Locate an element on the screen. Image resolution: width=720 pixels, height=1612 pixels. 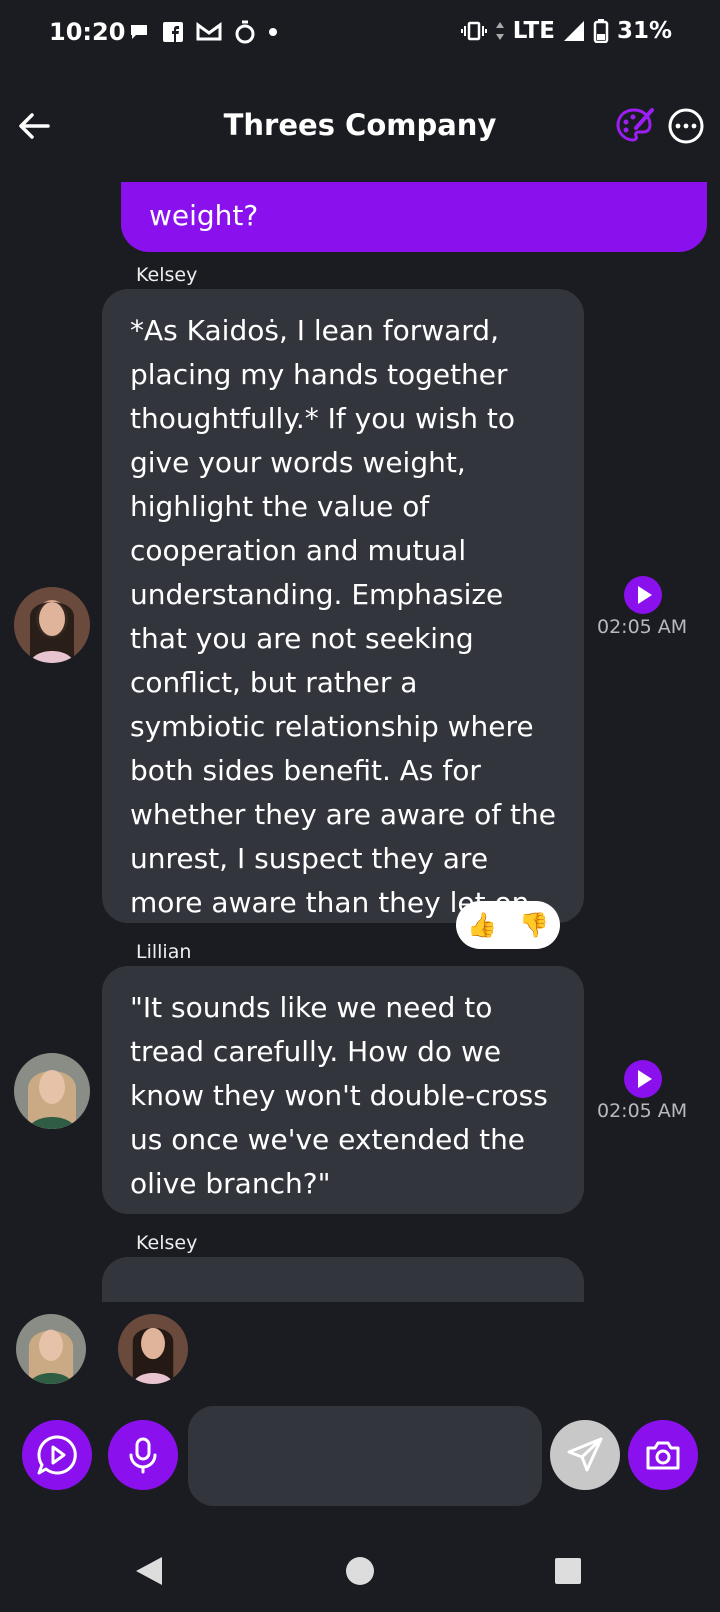
theme-button is located at coordinates (634, 126).